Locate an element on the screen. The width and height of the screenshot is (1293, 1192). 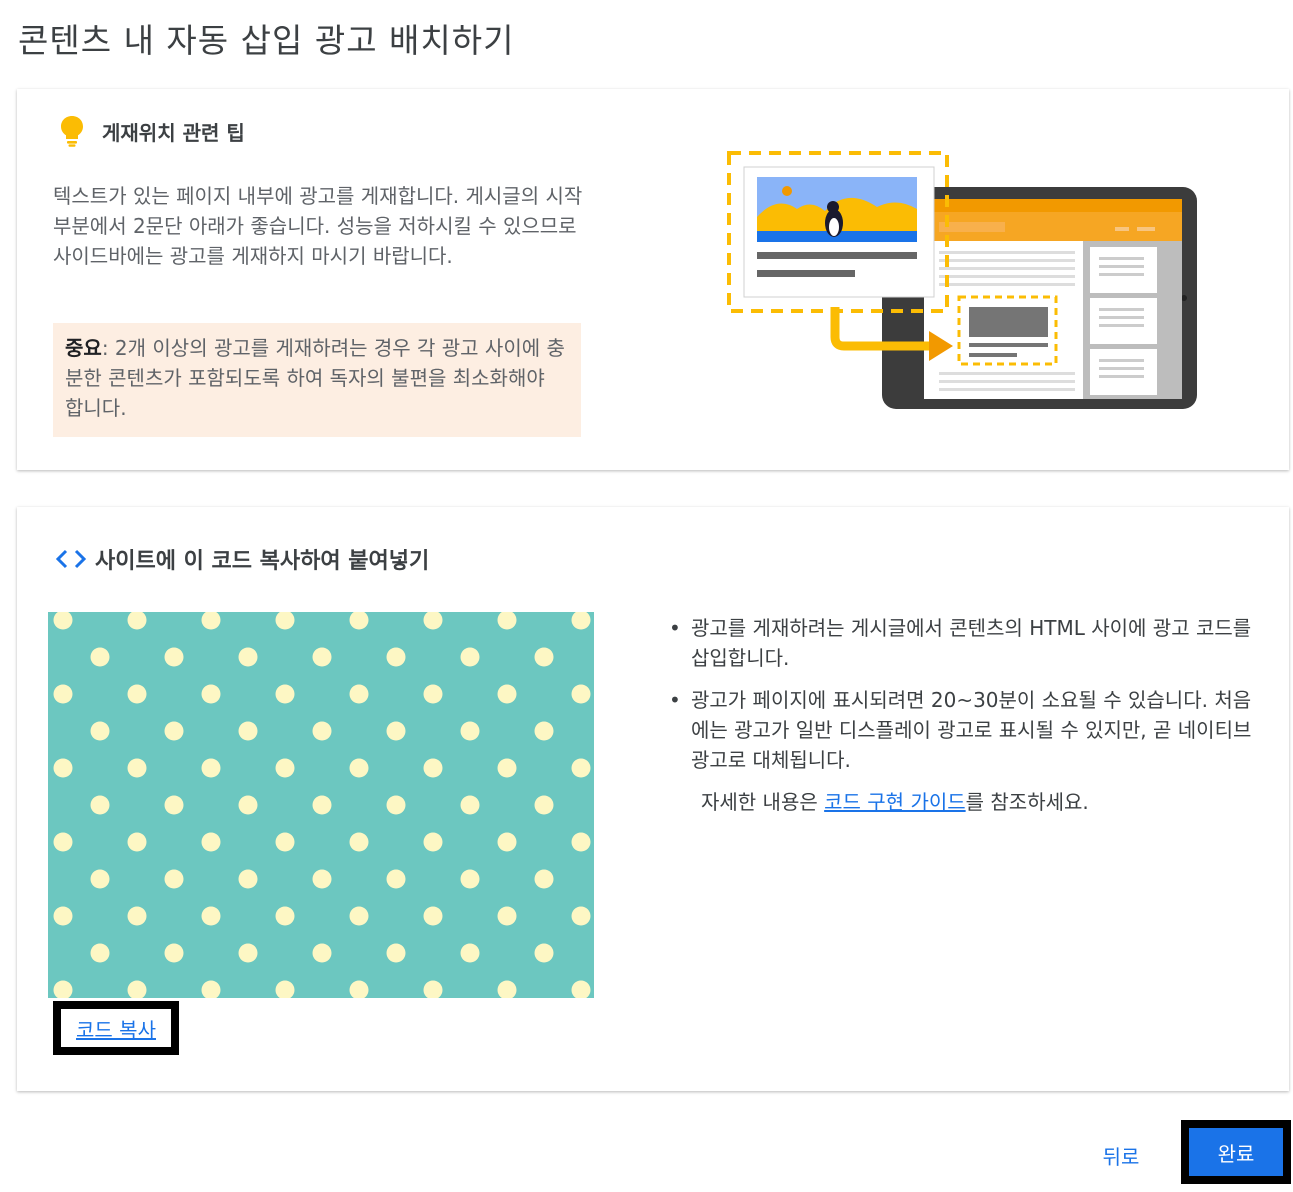
implementation-guide-link: 코드 구현 가이드 is located at coordinates (895, 802).